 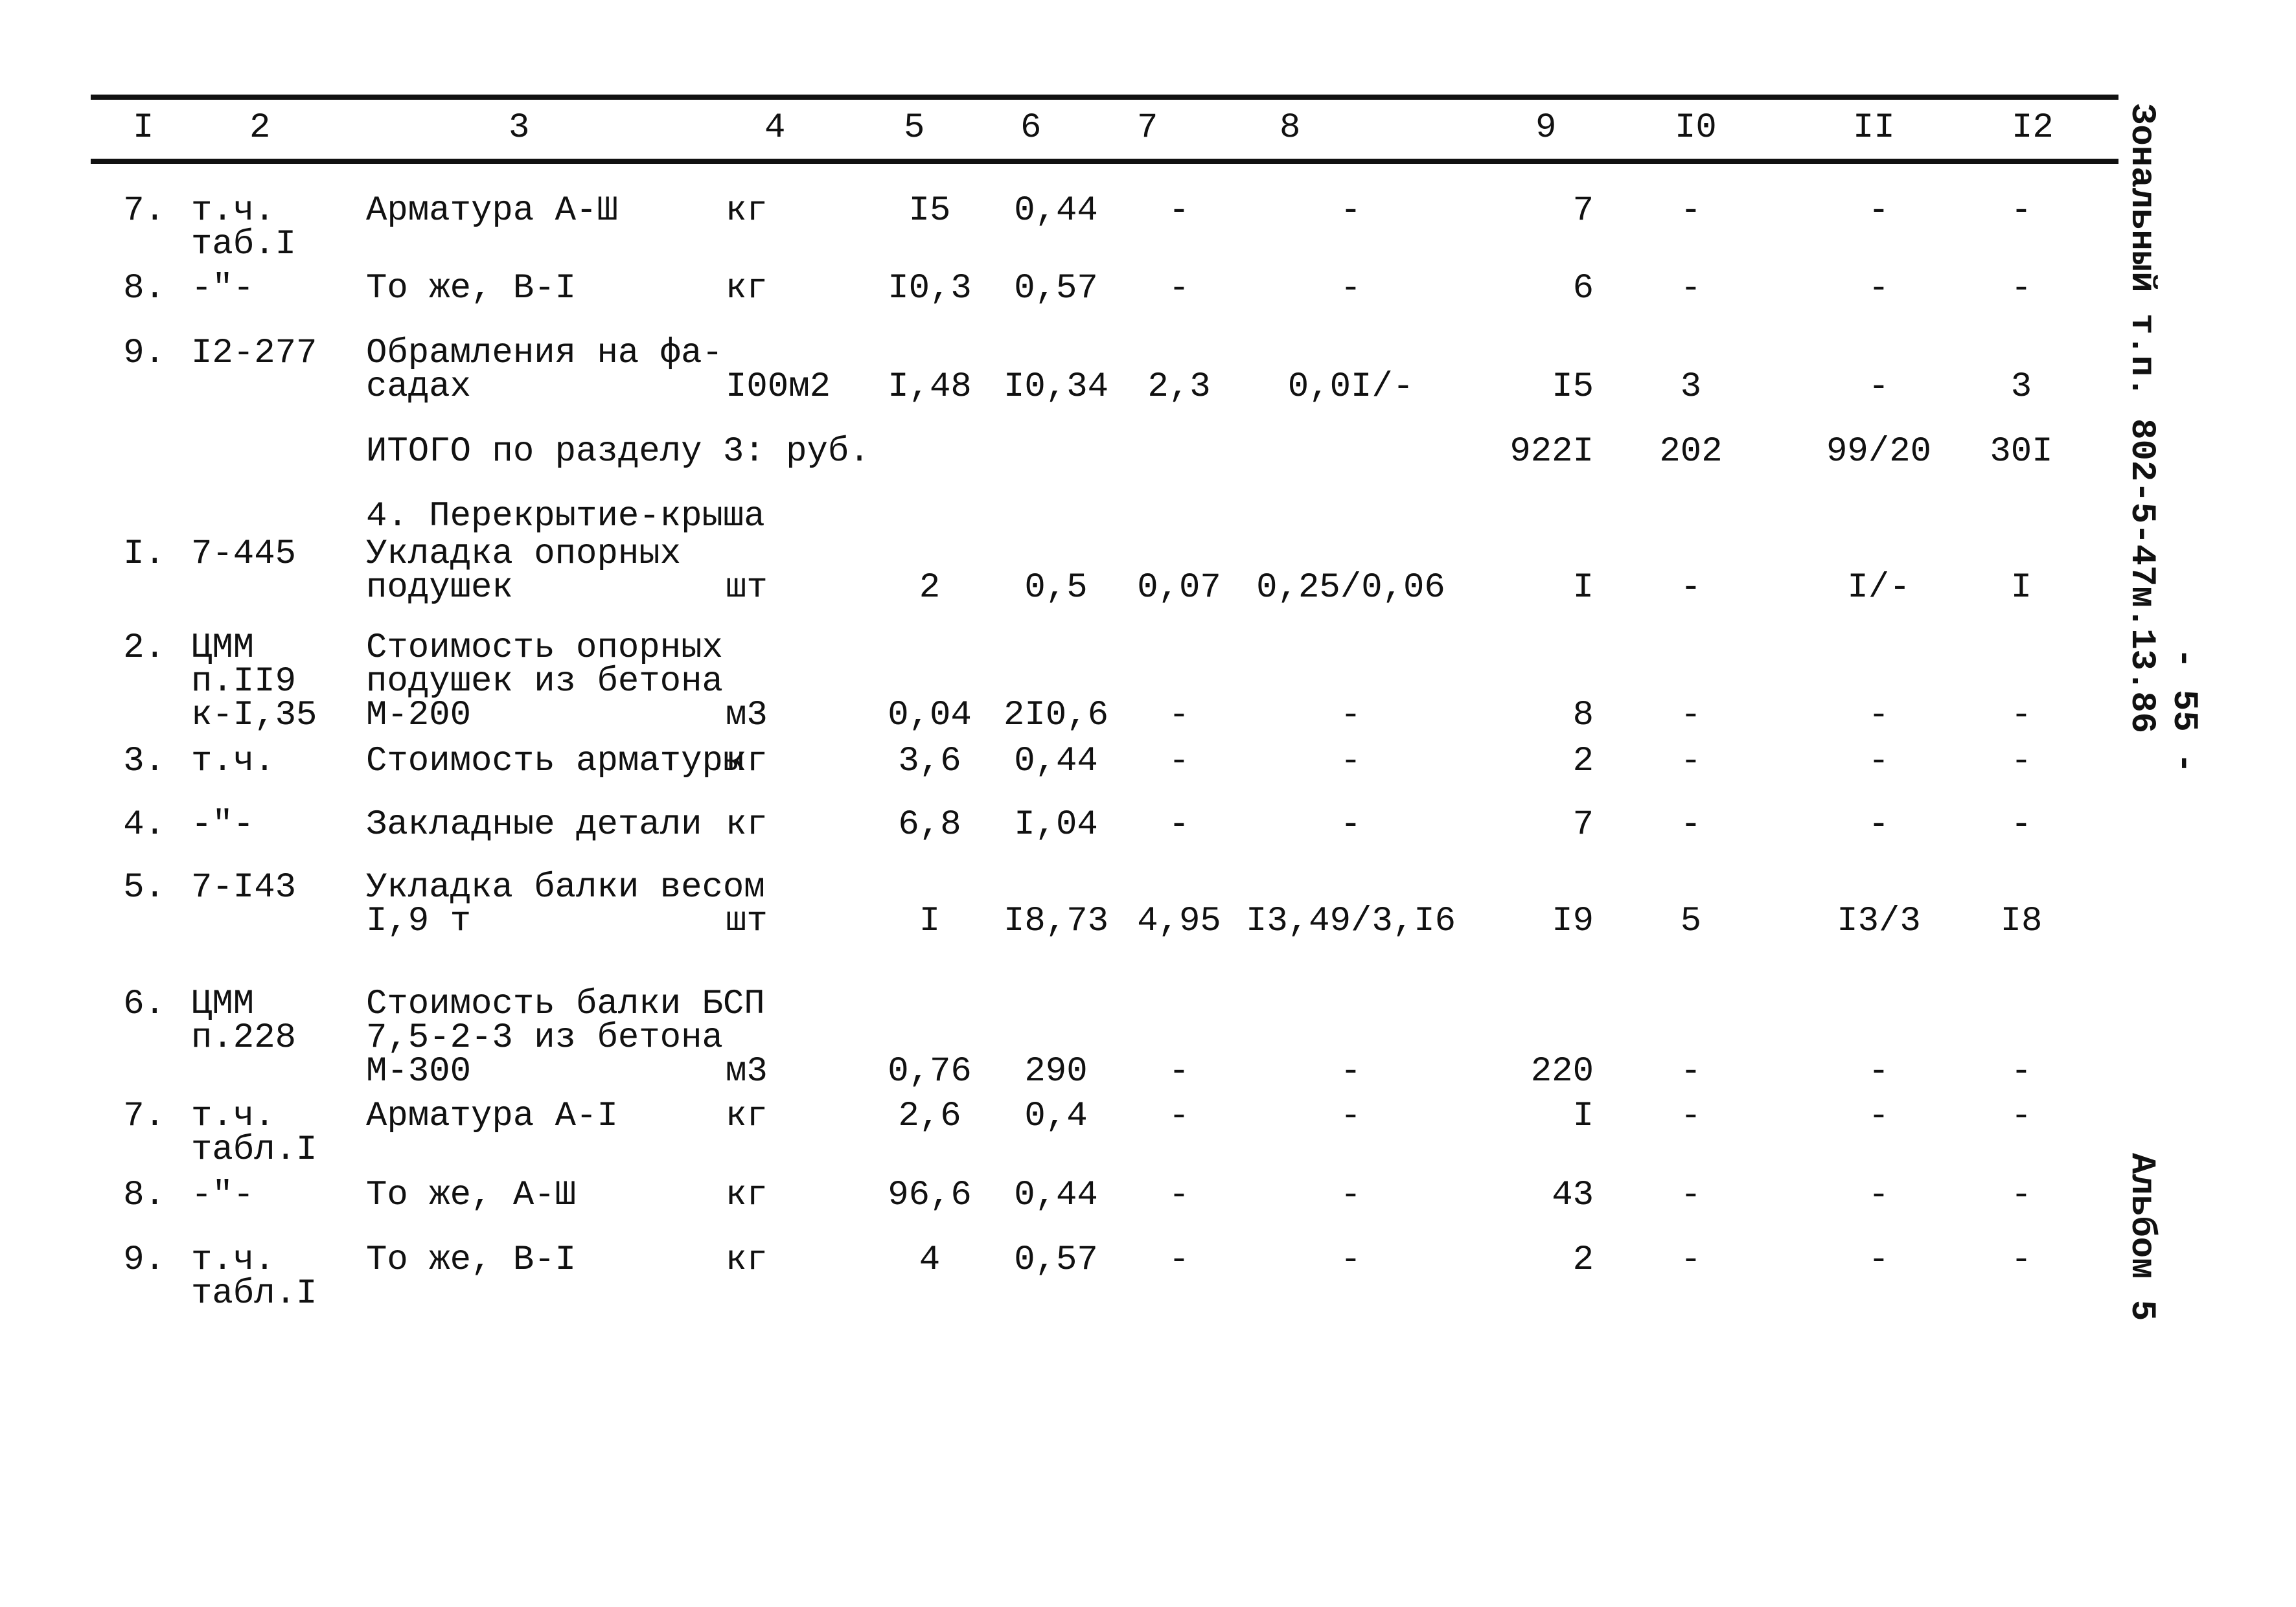 I want to click on table-header-rule, so click(x=1104, y=161).